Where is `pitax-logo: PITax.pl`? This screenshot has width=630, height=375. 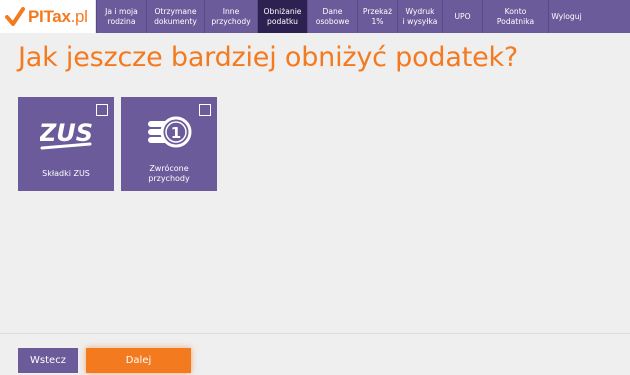 pitax-logo: PITax.pl is located at coordinates (48, 16).